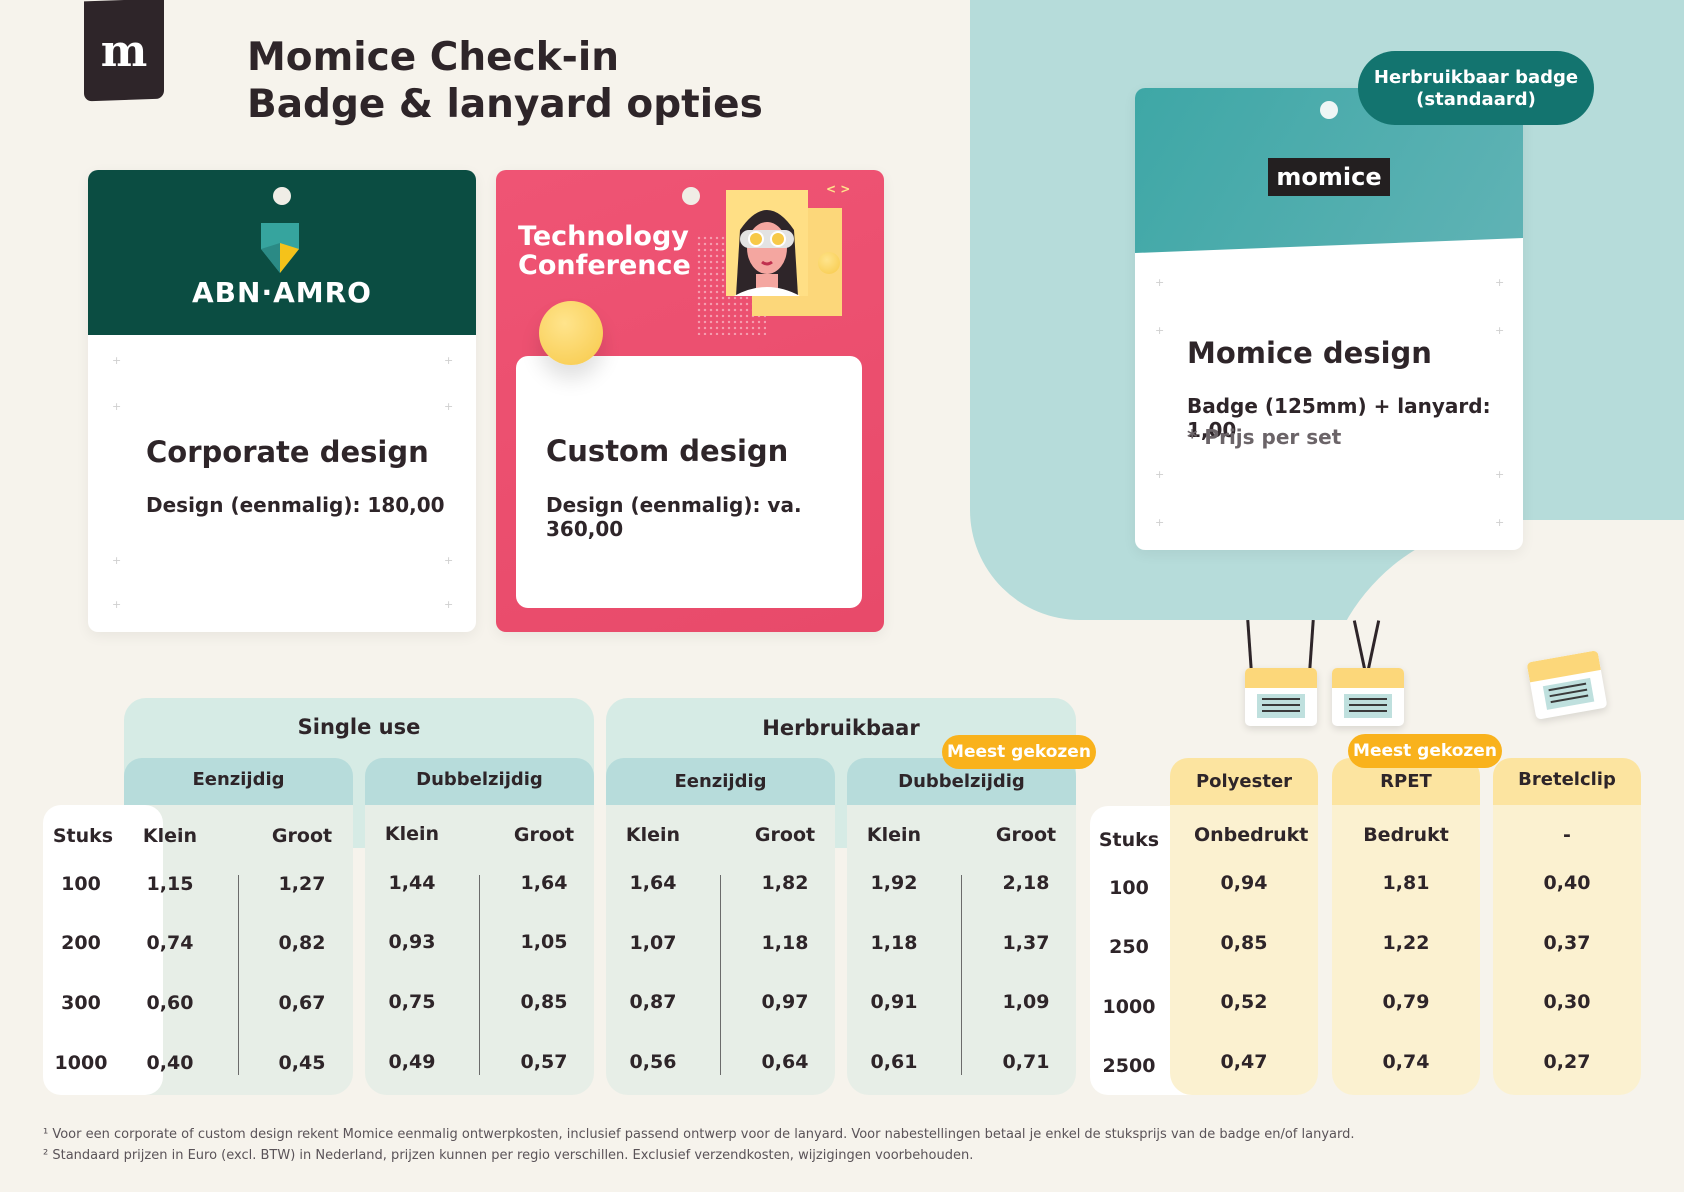 This screenshot has height=1192, width=1684. I want to click on title-line-2: Badge & lanyard opties, so click(505, 104).